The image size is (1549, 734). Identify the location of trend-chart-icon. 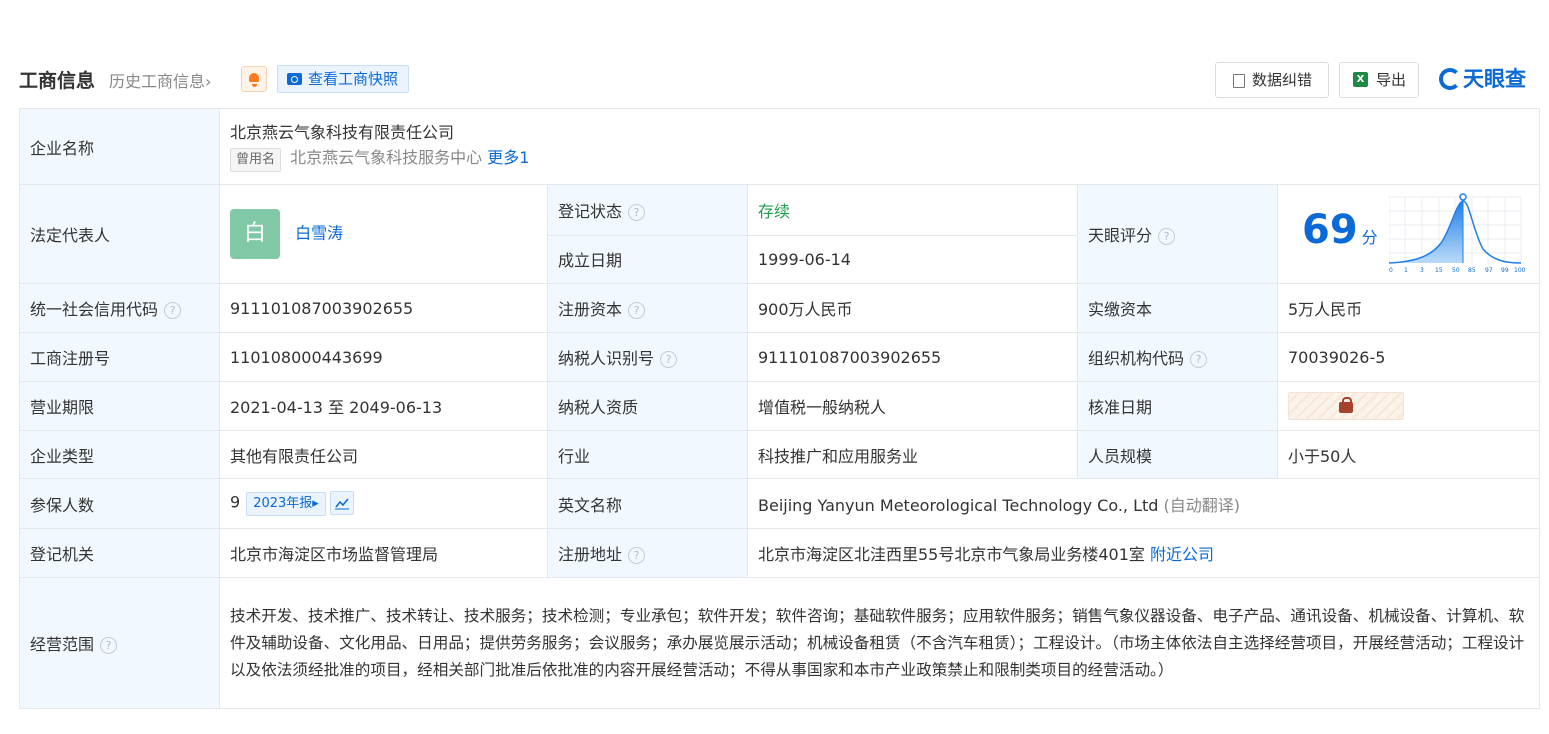
(341, 502).